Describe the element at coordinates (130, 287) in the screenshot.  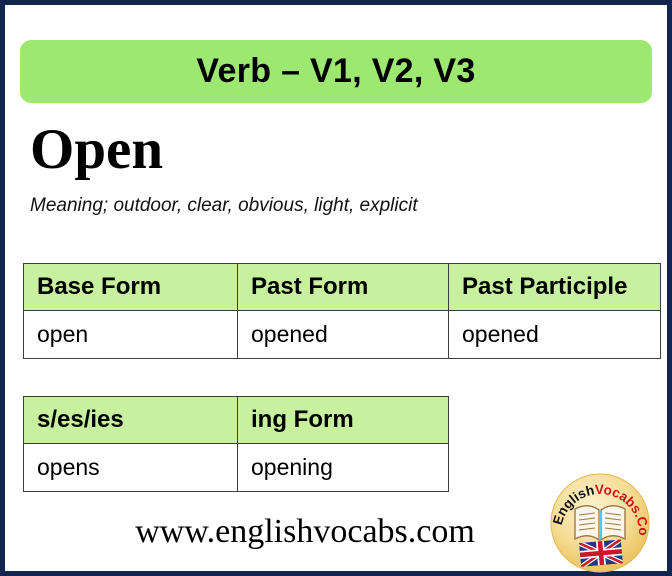
I see `column-header-base-form: Base Form` at that location.